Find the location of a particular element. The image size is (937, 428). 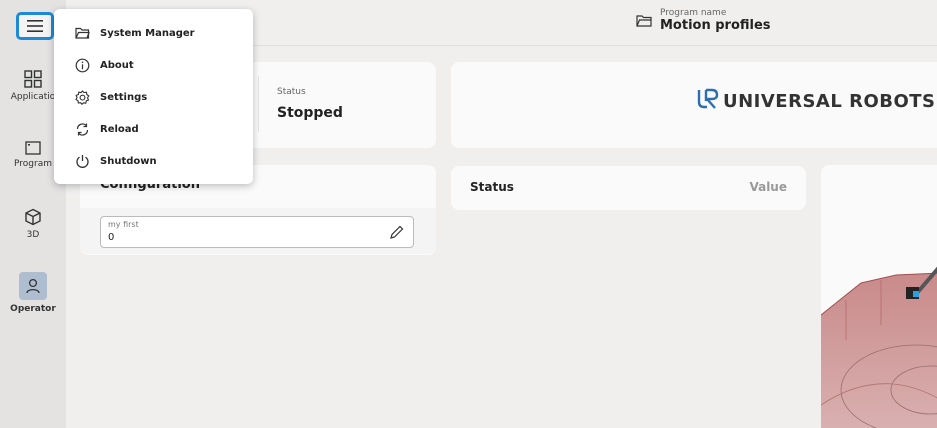

hamburger-icon is located at coordinates (35, 26).